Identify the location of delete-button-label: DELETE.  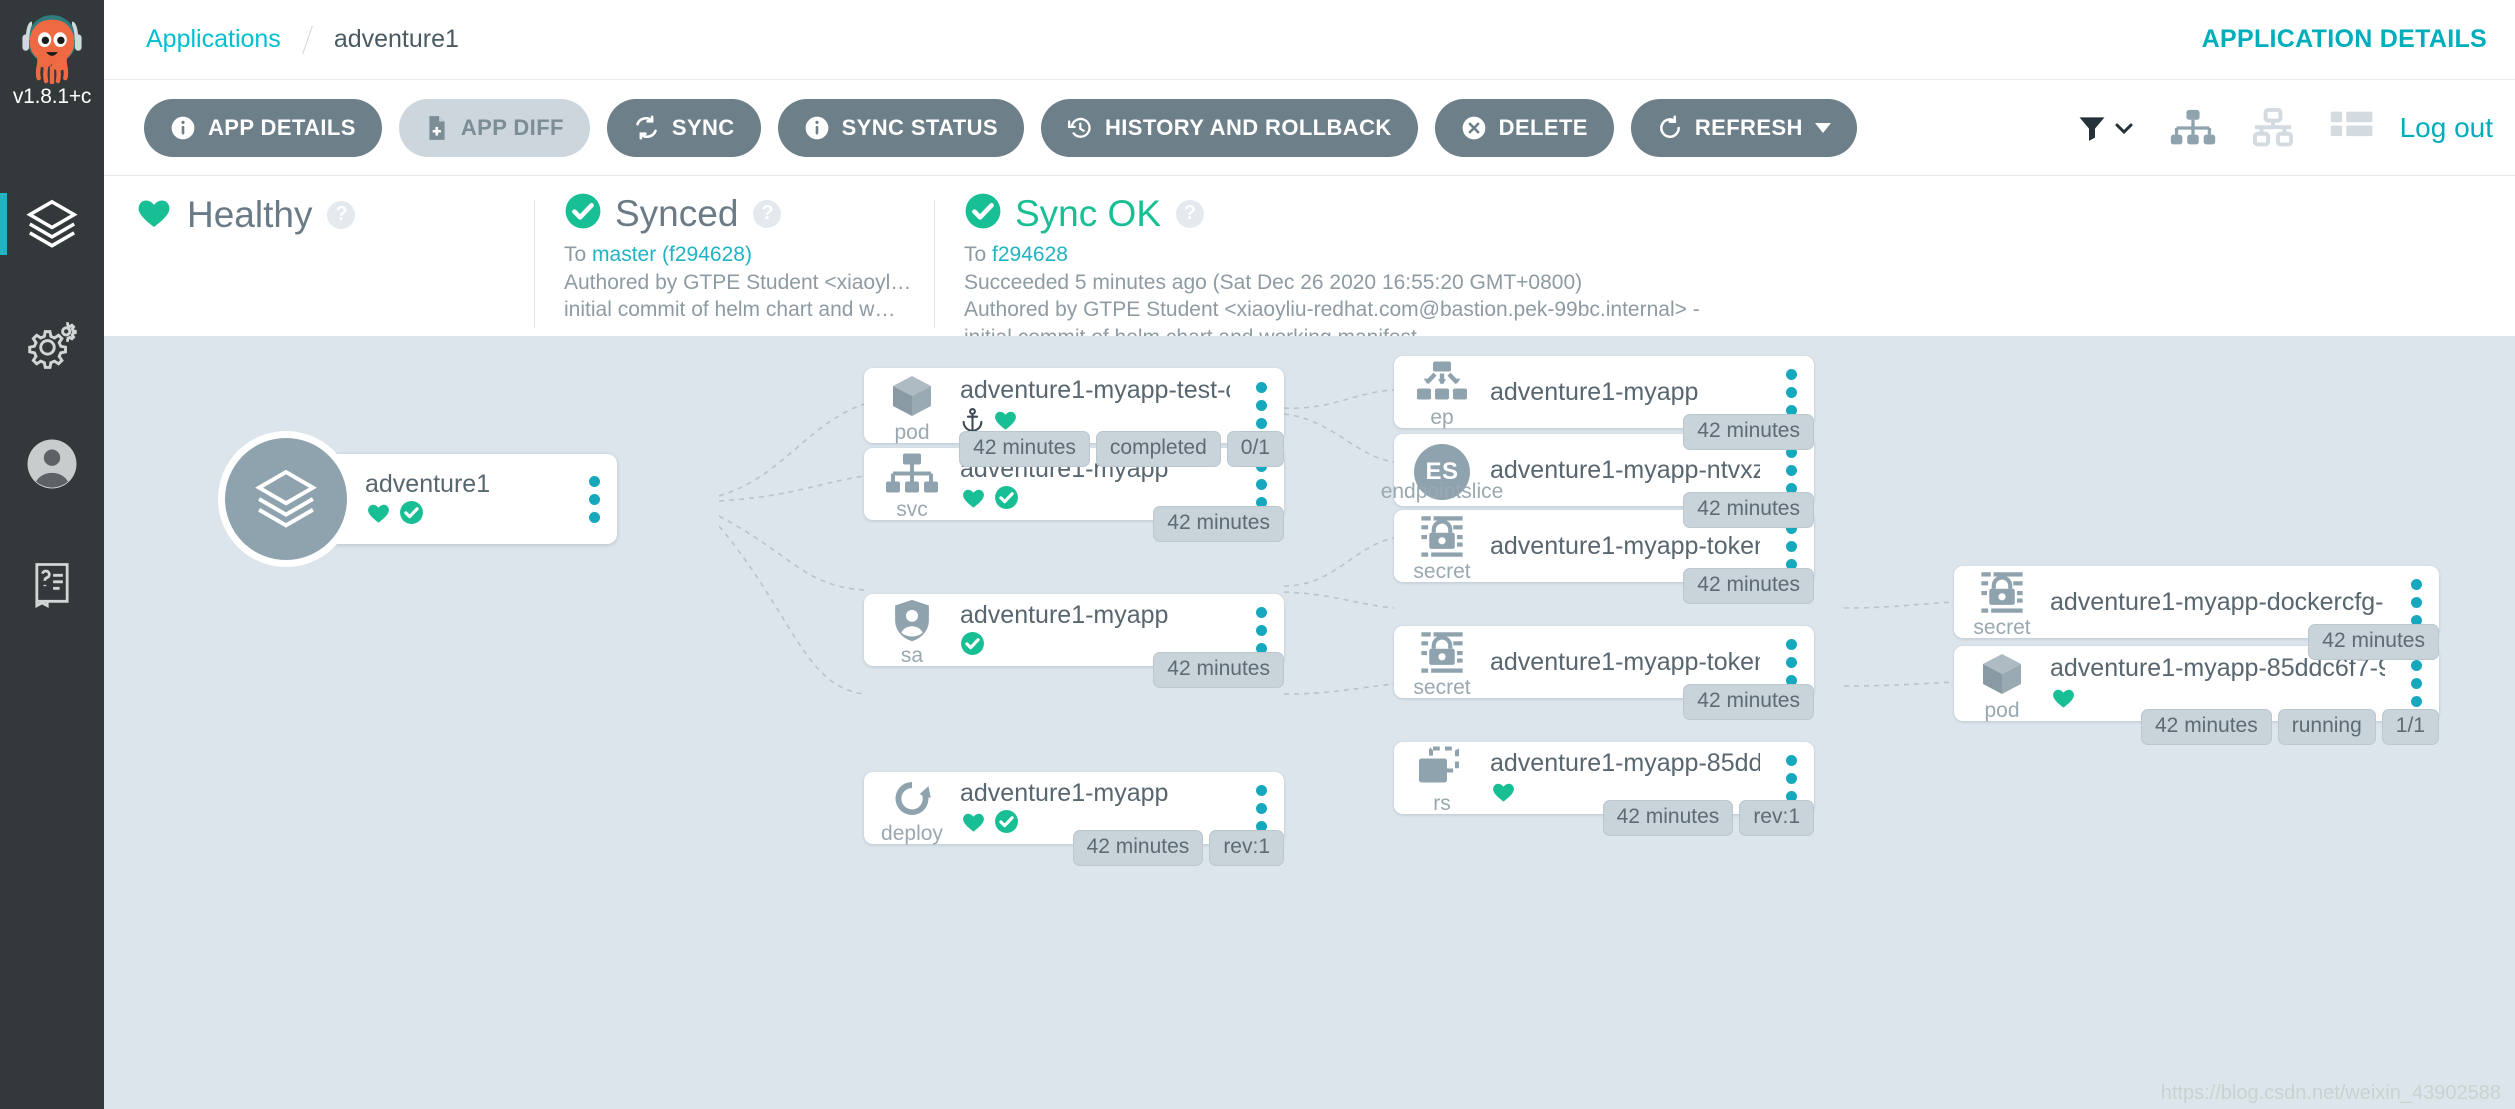
(1543, 127).